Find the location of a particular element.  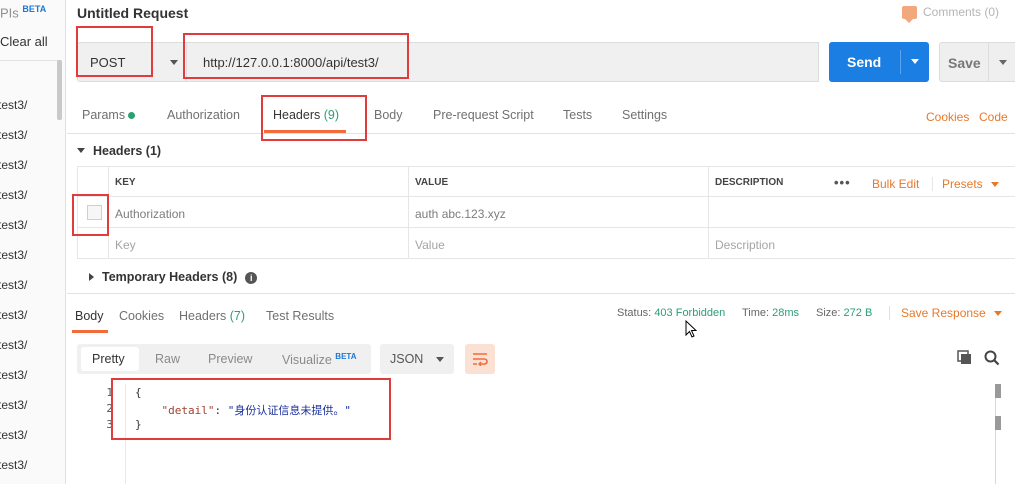

apis-label: PIs BETA is located at coordinates (23, 12).